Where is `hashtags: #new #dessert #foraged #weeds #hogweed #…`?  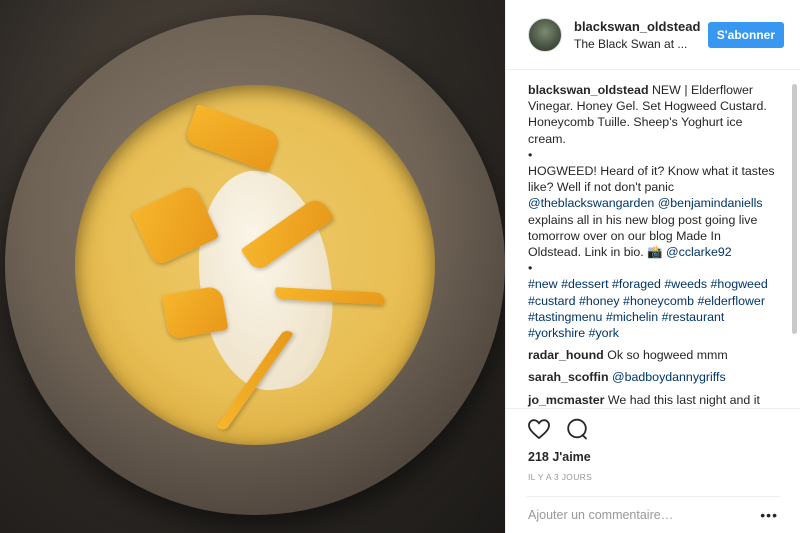
hashtags: #new #dessert #foraged #weeds #hogweed #… is located at coordinates (652, 308).